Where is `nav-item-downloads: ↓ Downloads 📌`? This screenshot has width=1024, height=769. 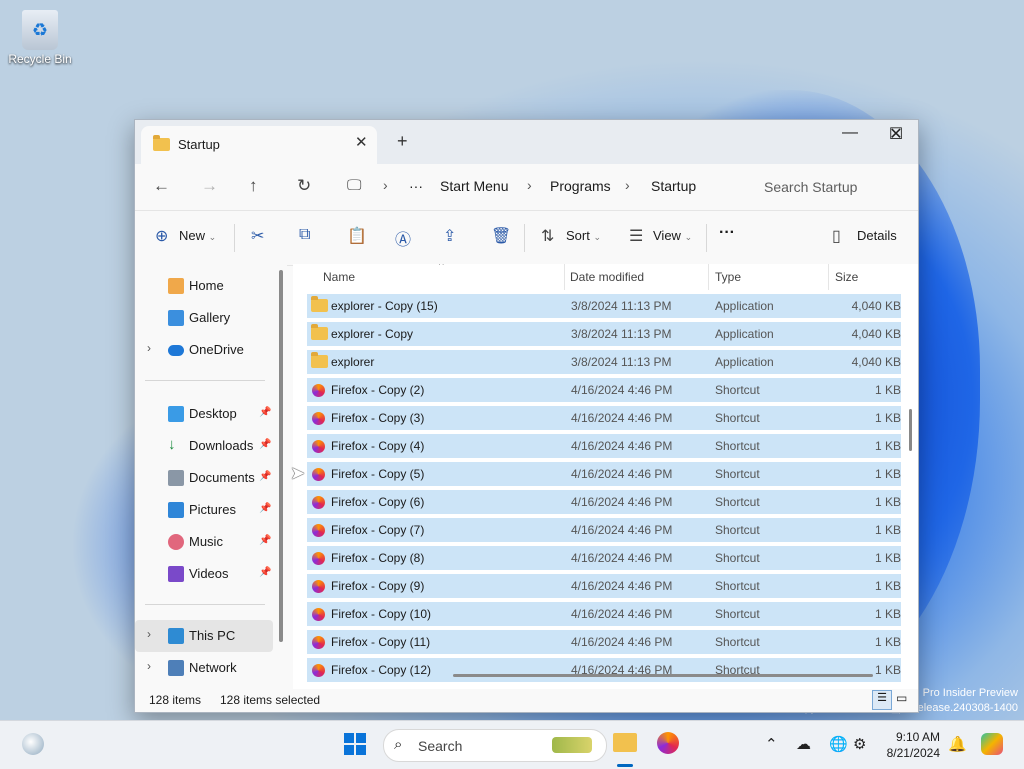 nav-item-downloads: ↓ Downloads 📌 is located at coordinates (204, 446).